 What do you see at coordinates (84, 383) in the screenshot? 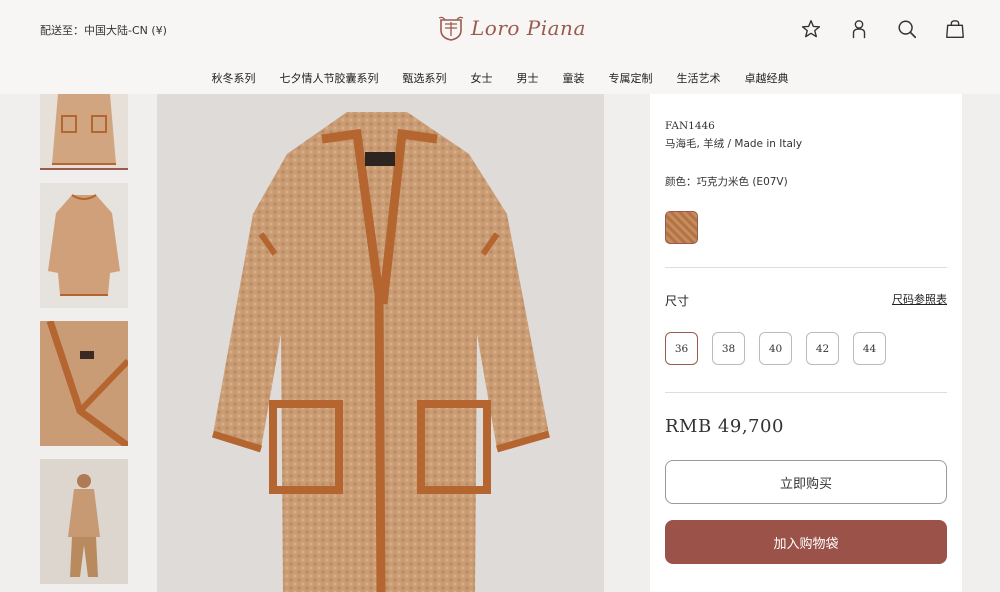
I see `thumbnail-detail` at bounding box center [84, 383].